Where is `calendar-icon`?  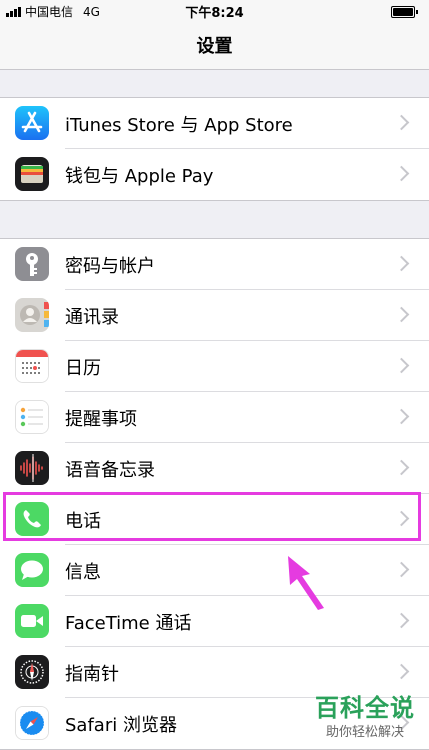
calendar-icon is located at coordinates (32, 366).